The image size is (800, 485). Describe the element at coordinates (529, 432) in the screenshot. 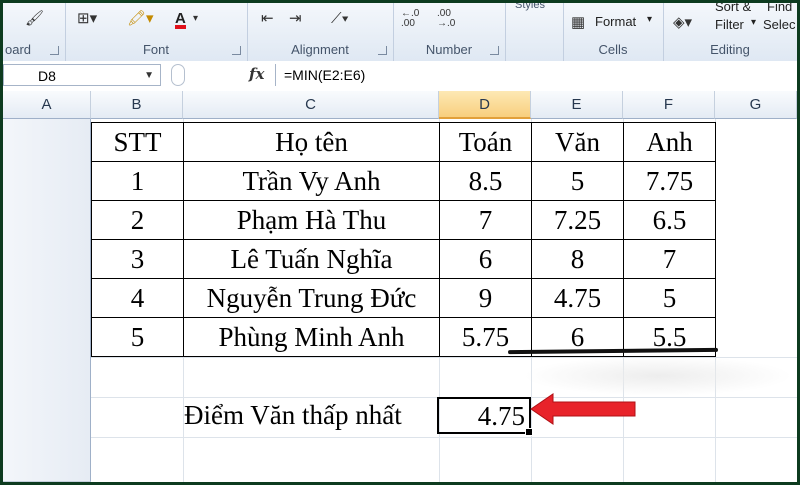

I see `fill-handle` at that location.